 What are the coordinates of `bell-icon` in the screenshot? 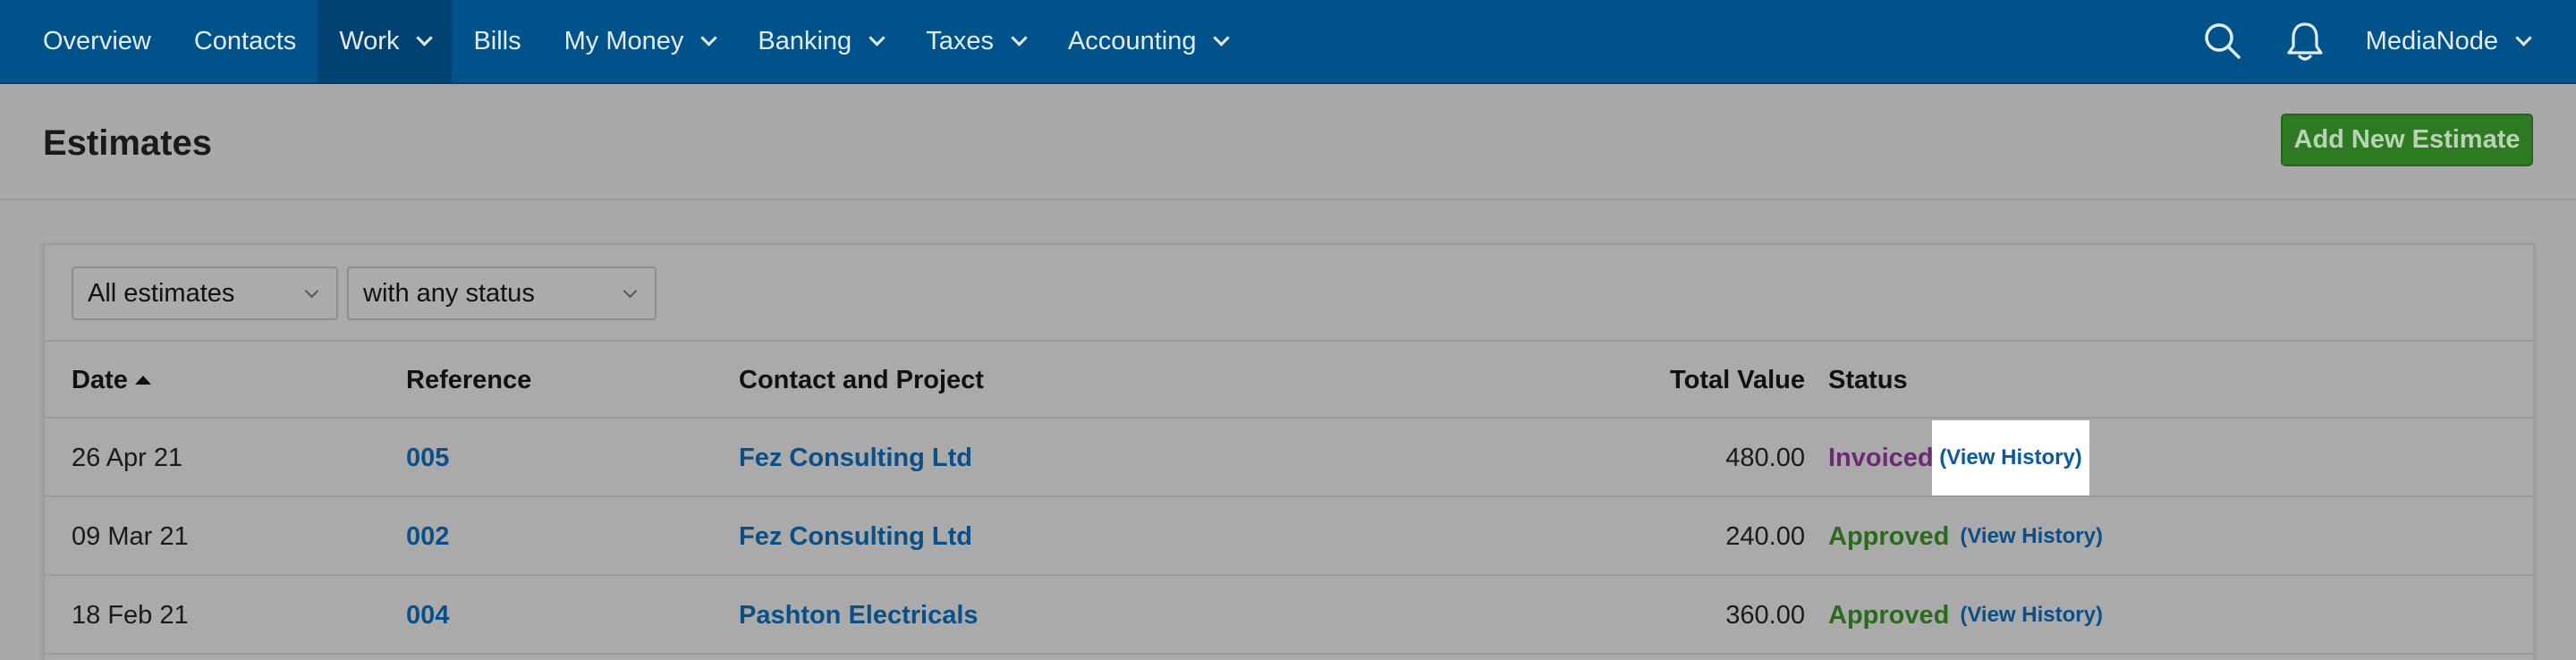 It's located at (2305, 41).